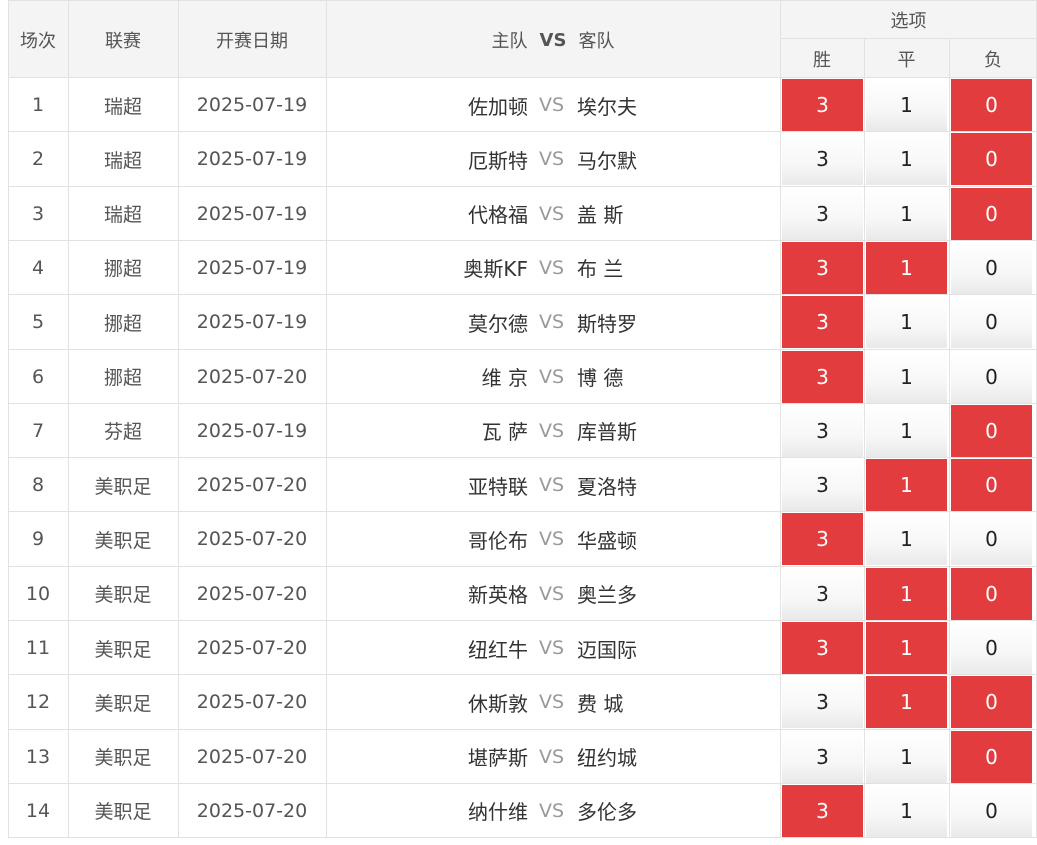 This screenshot has width=1037, height=845. I want to click on header-divider, so click(908, 38).